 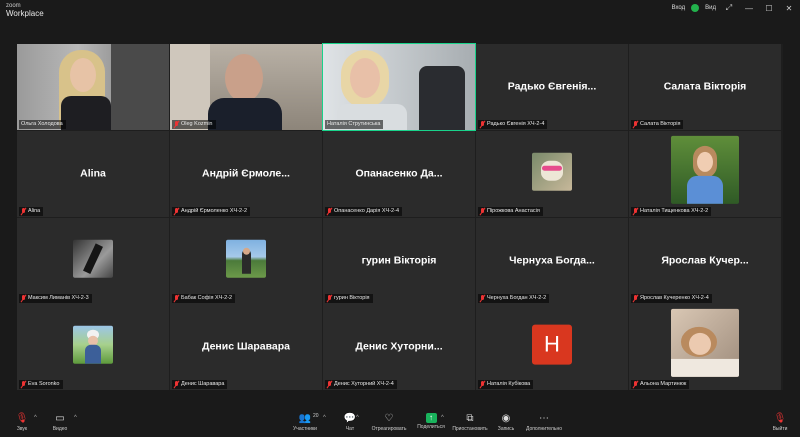 I want to click on share-button: ↑ Поделиться, so click(x=431, y=424).